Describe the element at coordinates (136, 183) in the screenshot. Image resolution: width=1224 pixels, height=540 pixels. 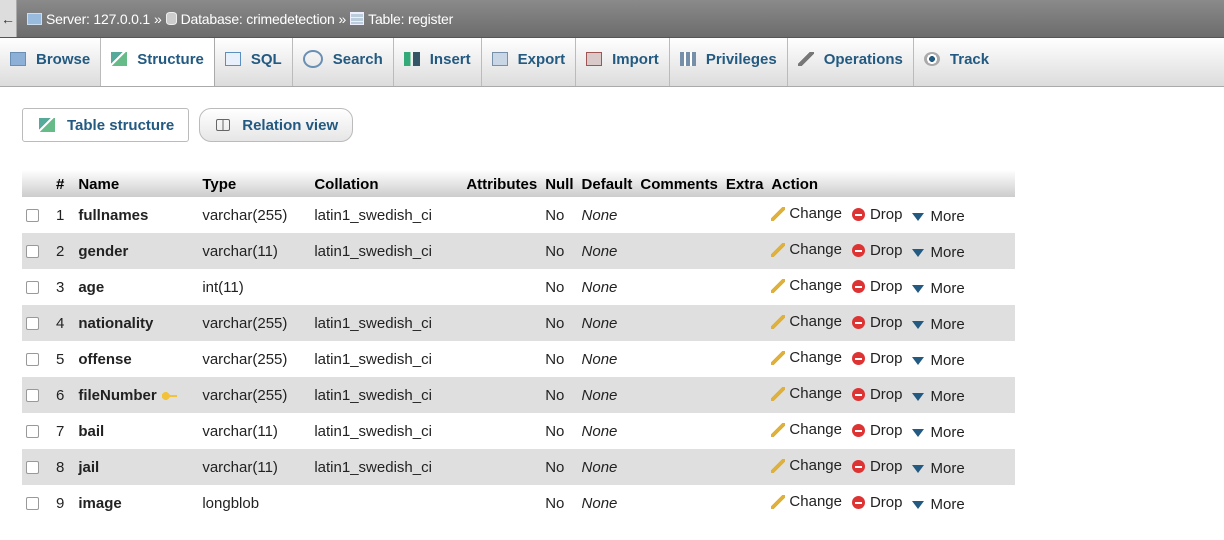
I see `header-name: Name` at that location.